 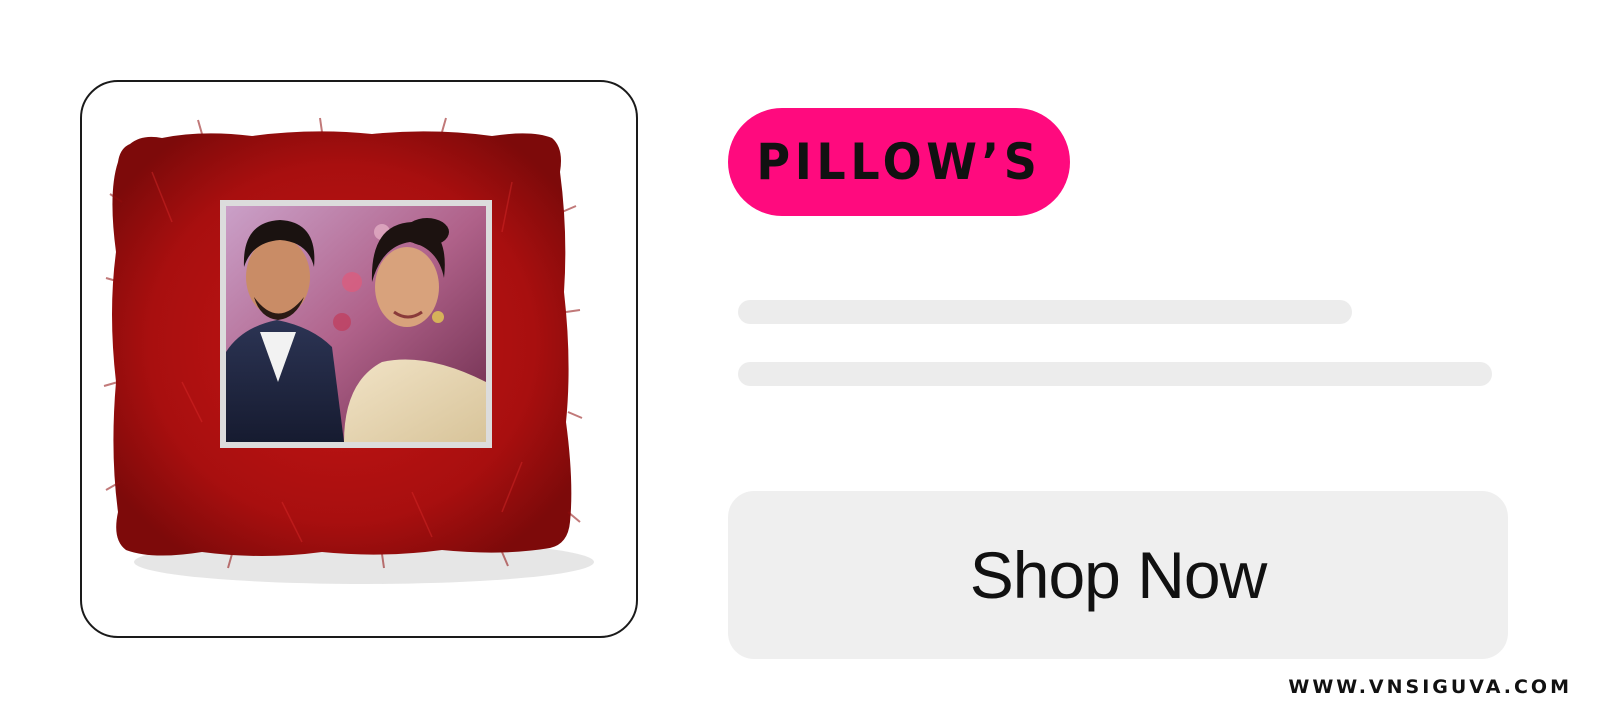 I want to click on website-watermark: WWW.VNSIGUVA.COM, so click(x=1430, y=687).